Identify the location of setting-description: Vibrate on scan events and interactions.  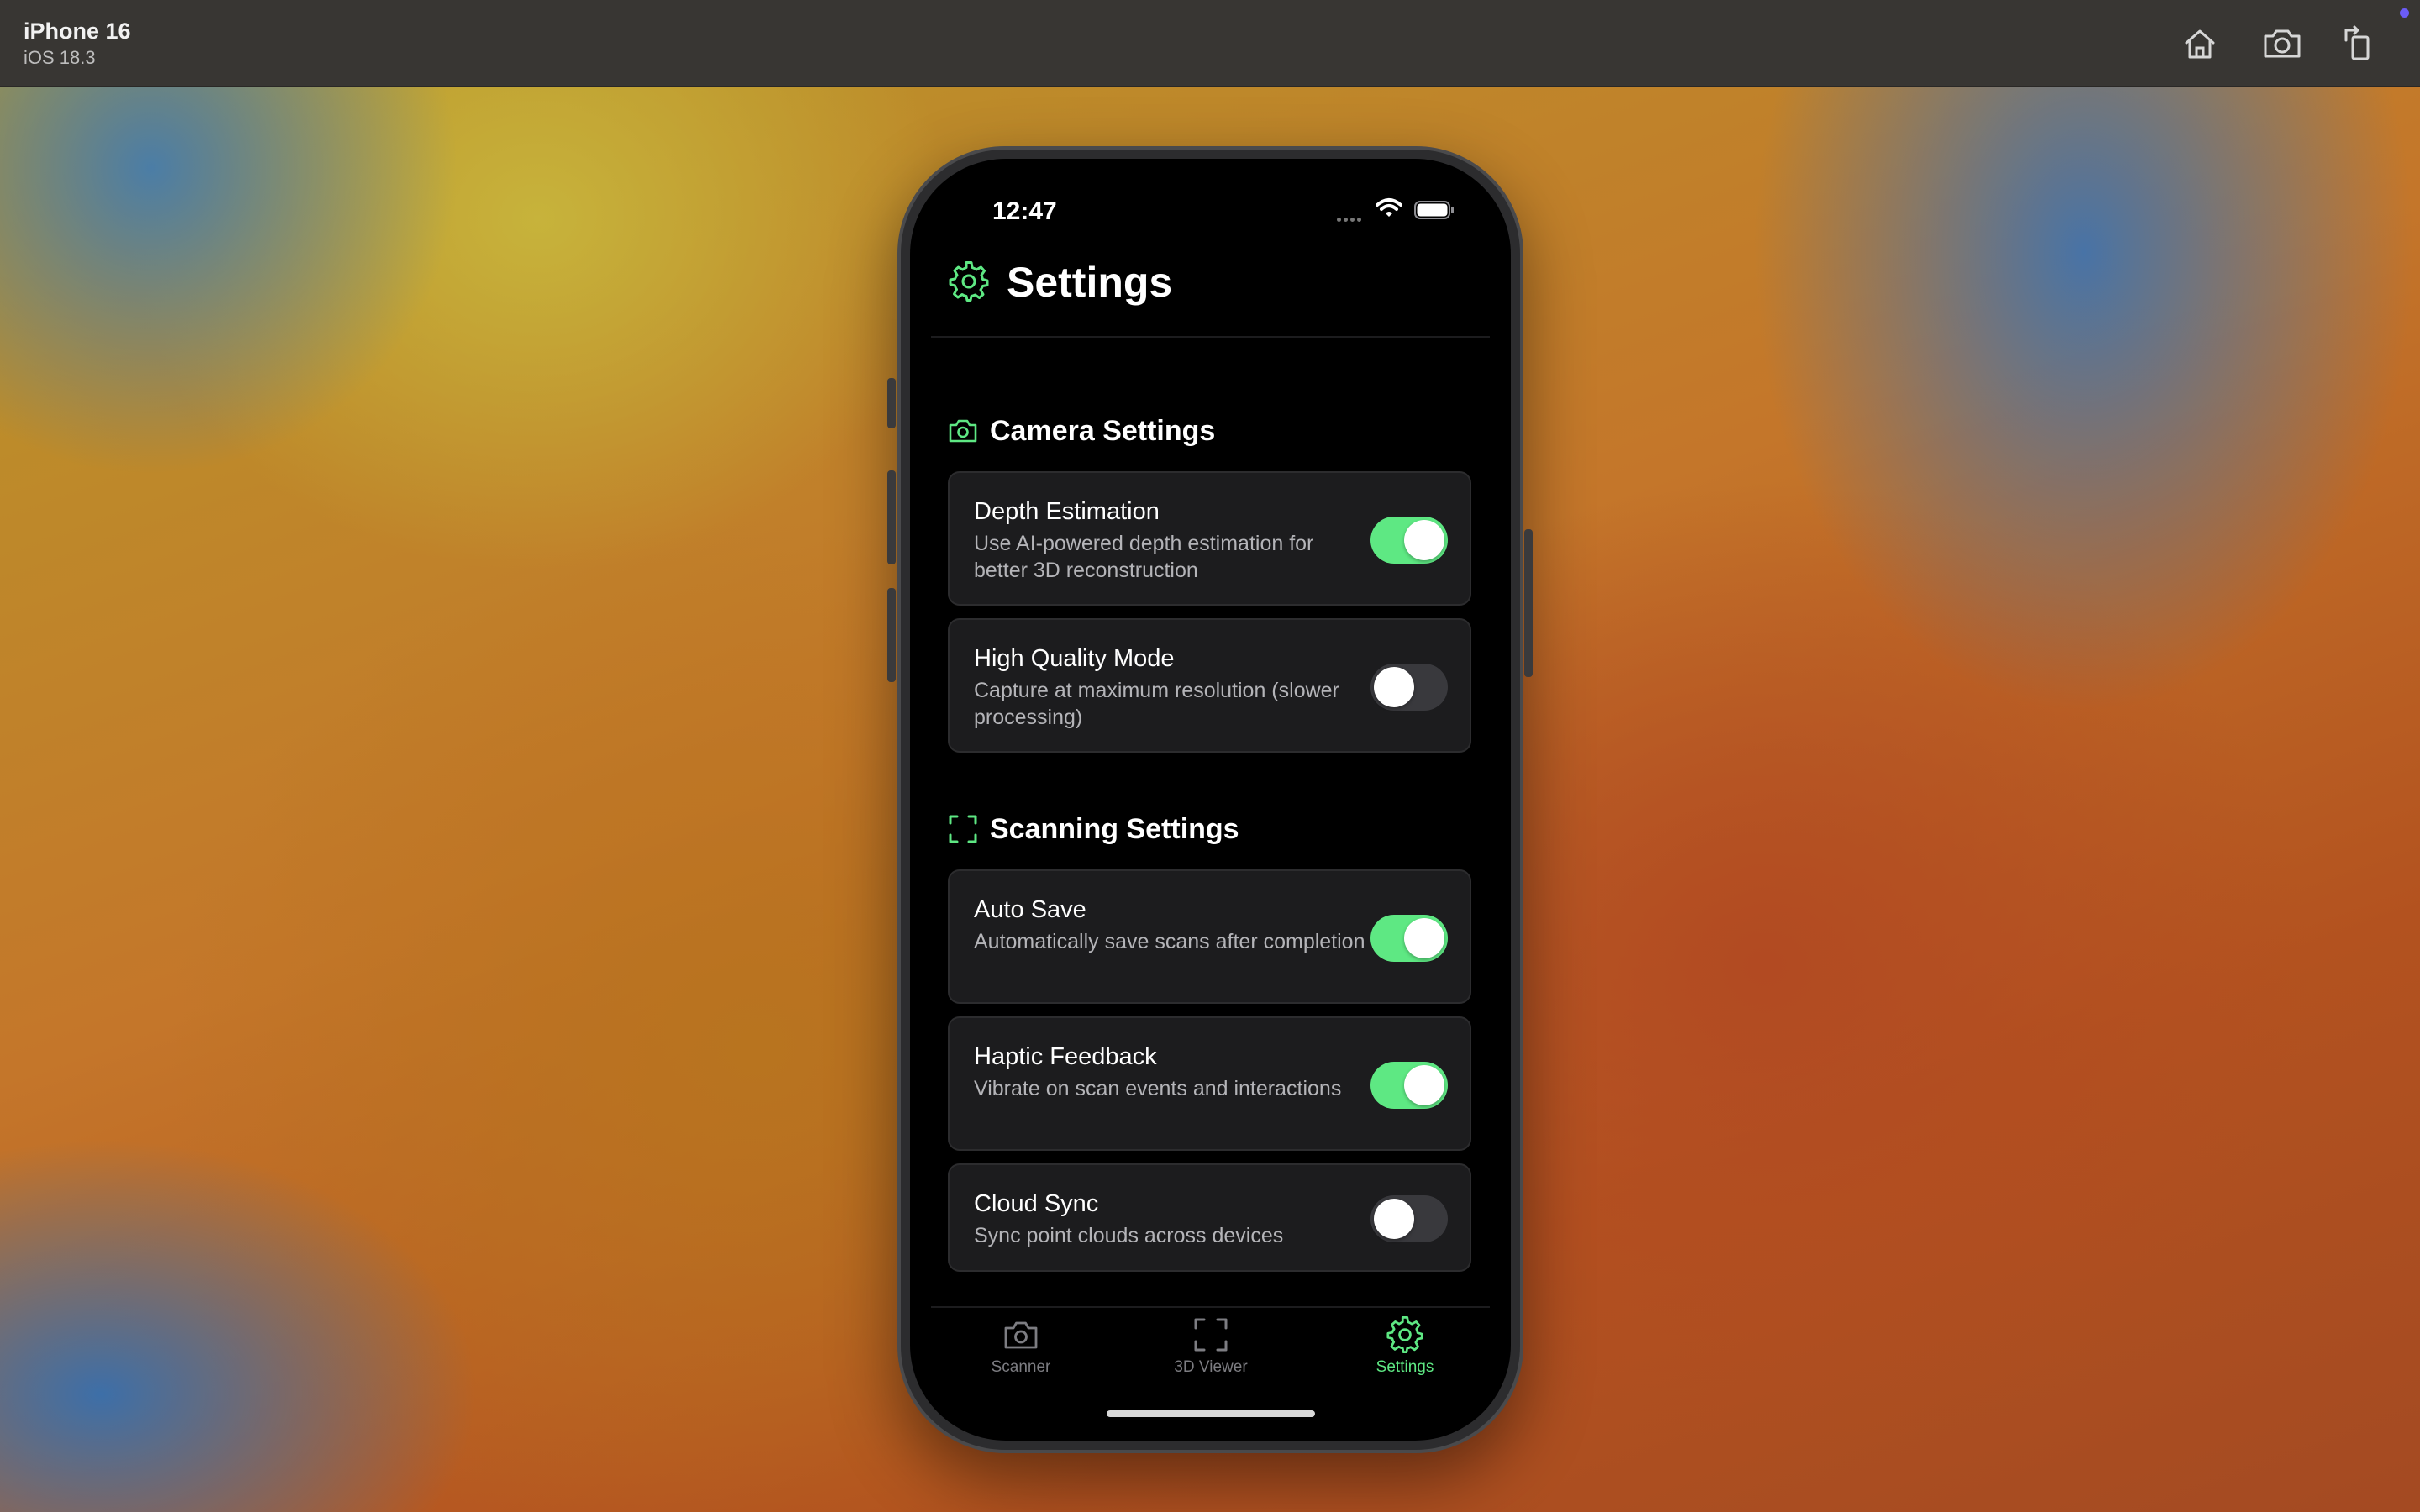
(1158, 1088).